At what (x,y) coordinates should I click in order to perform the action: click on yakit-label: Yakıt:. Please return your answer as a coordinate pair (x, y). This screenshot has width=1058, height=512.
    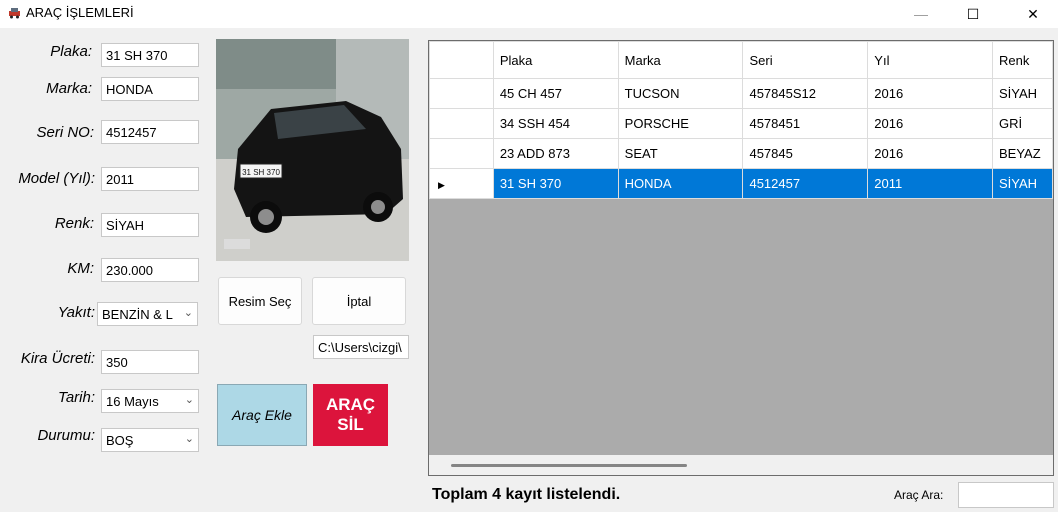
    Looking at the image, I should click on (76, 312).